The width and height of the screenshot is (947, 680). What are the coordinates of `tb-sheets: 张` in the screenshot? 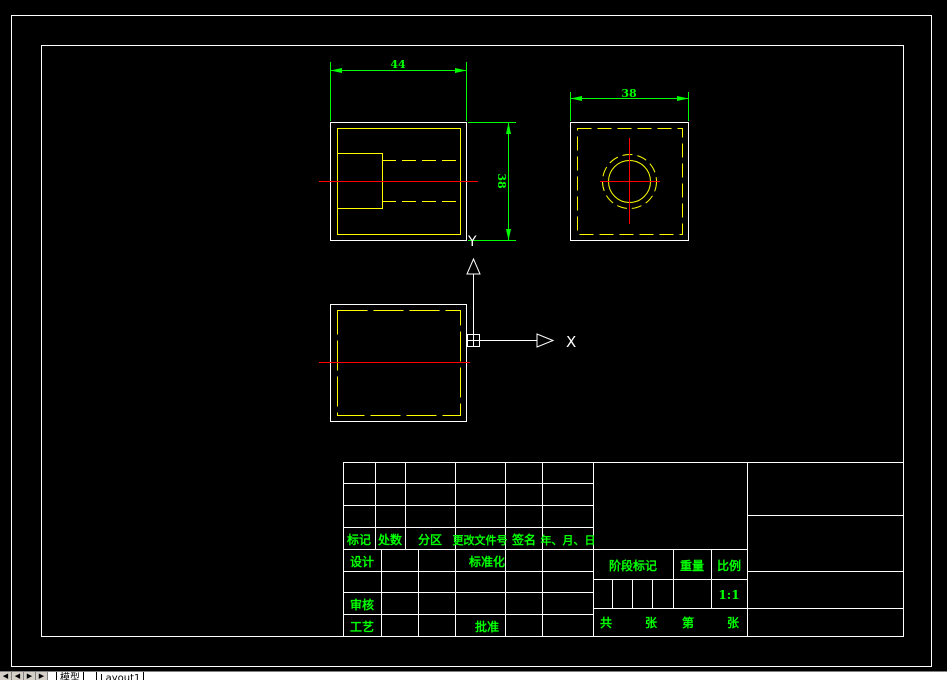 It's located at (651, 622).